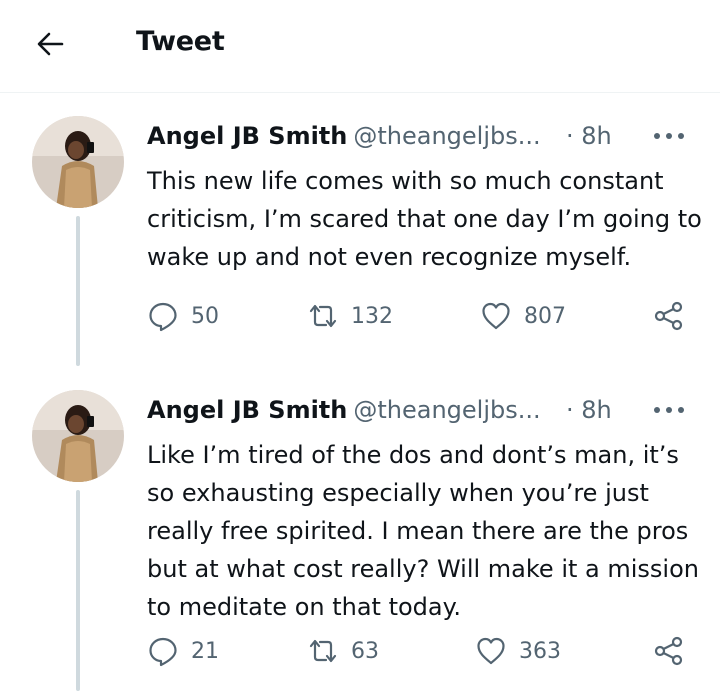 This screenshot has width=720, height=691. I want to click on reply-count: 21, so click(205, 651).